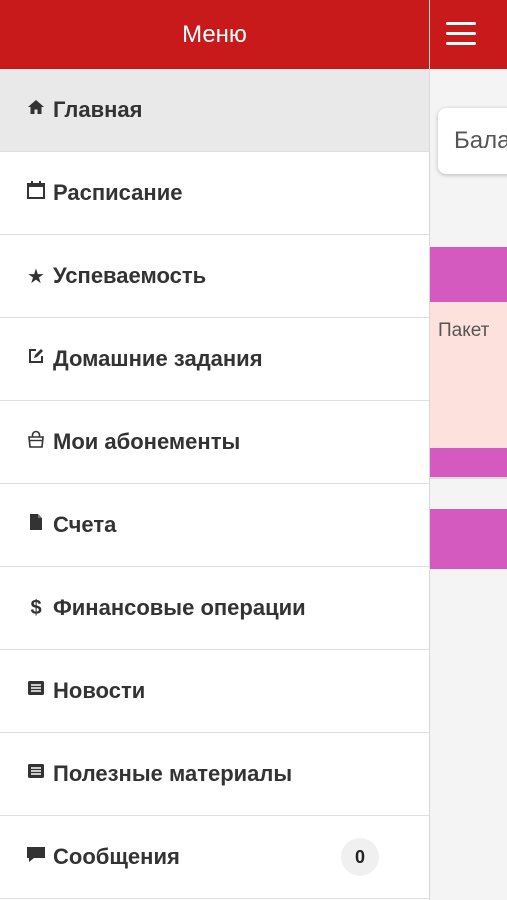  Describe the element at coordinates (214, 34) in the screenshot. I see `menu-title: Меню` at that location.